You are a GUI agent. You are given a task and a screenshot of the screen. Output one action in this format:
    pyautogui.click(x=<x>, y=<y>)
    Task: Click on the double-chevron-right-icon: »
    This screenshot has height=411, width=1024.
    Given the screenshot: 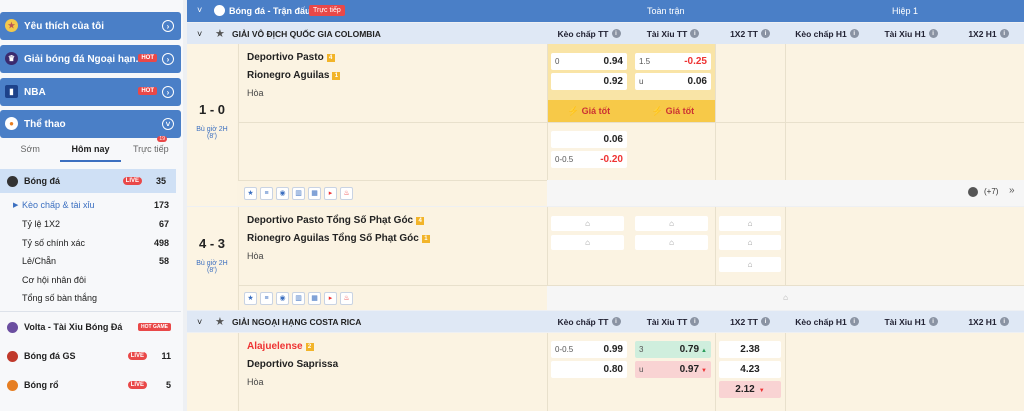 What is the action you would take?
    pyautogui.click(x=1012, y=190)
    